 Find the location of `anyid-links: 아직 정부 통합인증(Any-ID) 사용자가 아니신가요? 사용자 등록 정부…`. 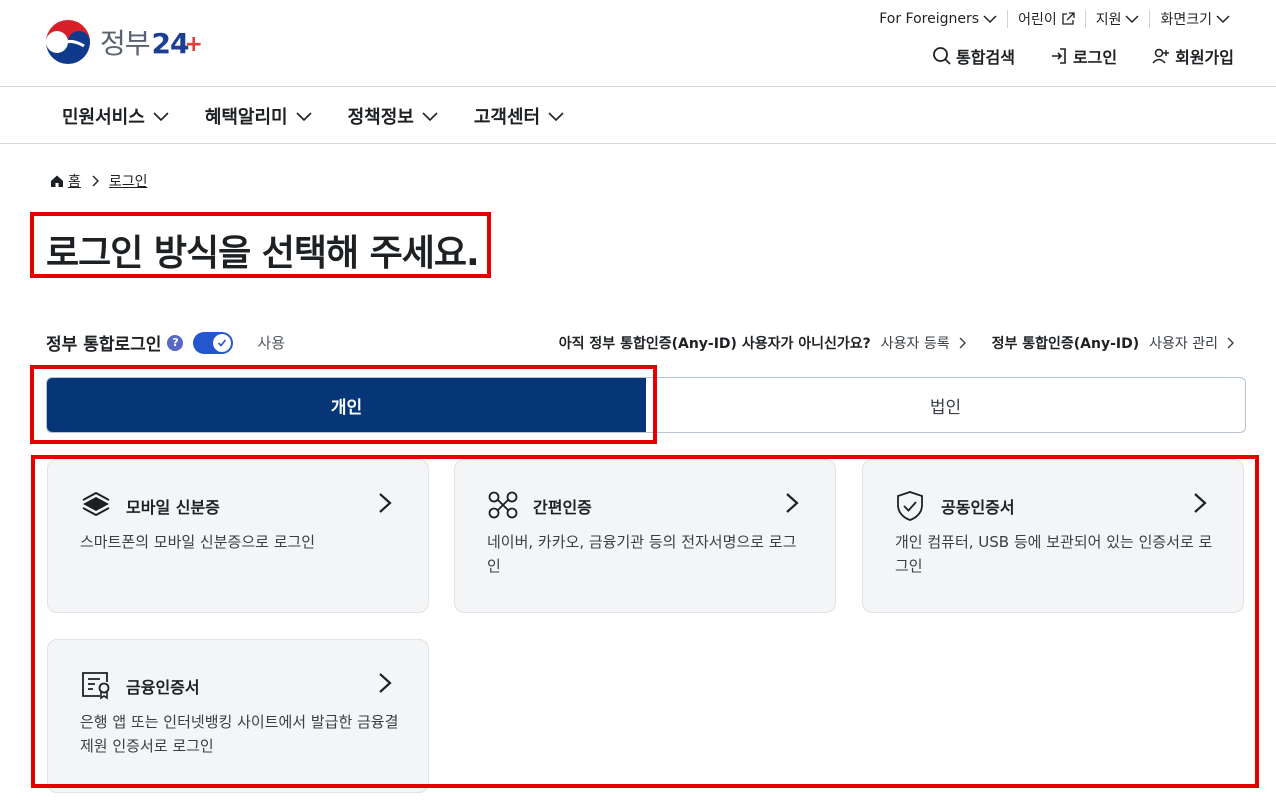

anyid-links: 아직 정부 통합인증(Any-ID) 사용자가 아니신가요? 사용자 등록 정부… is located at coordinates (896, 343).